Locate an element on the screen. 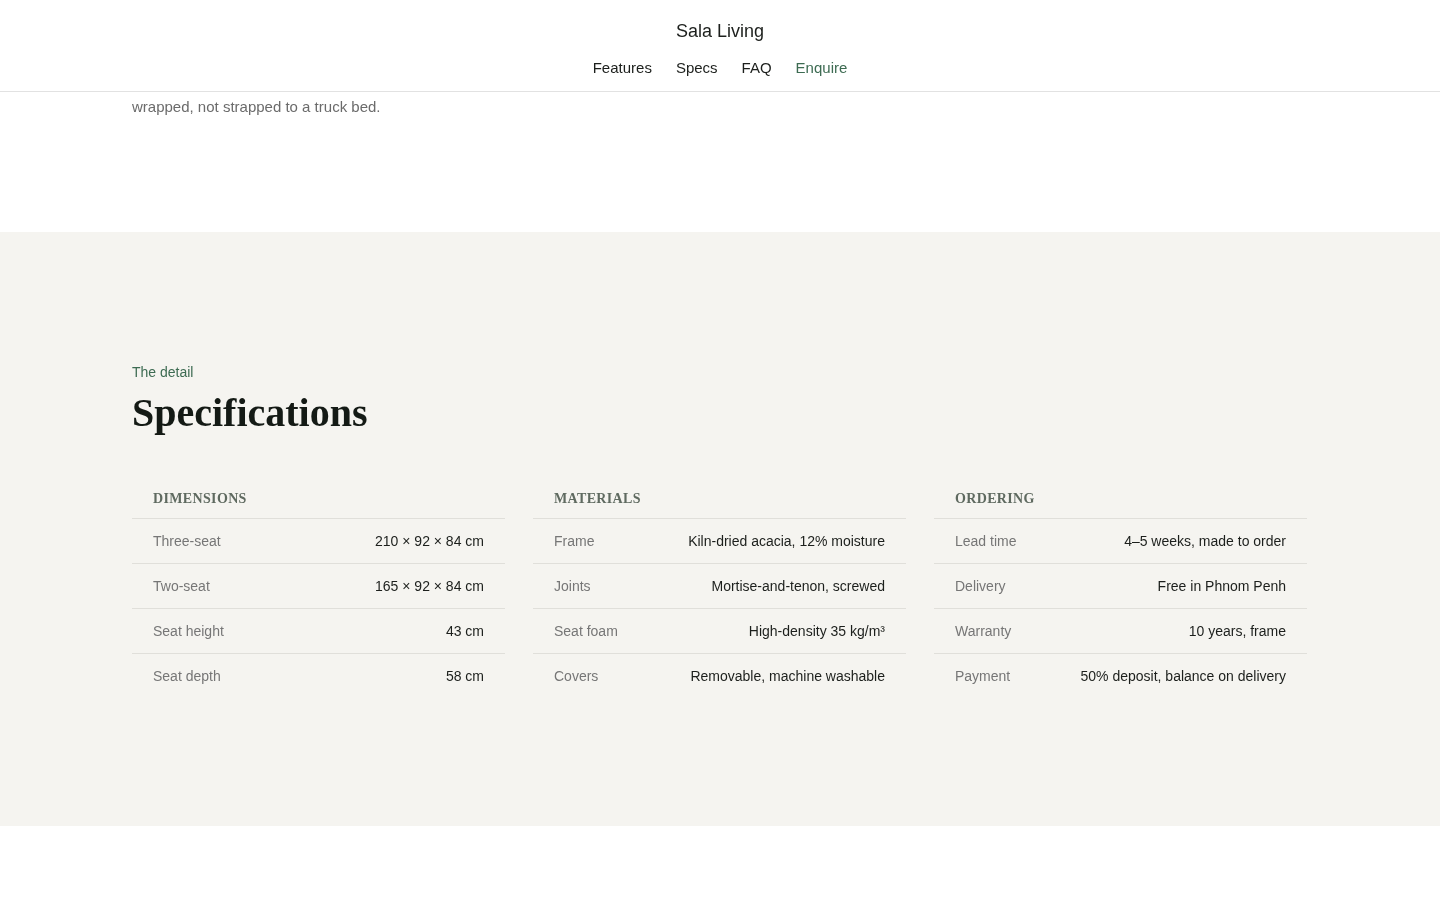  spec-label: Lead time is located at coordinates (986, 541).